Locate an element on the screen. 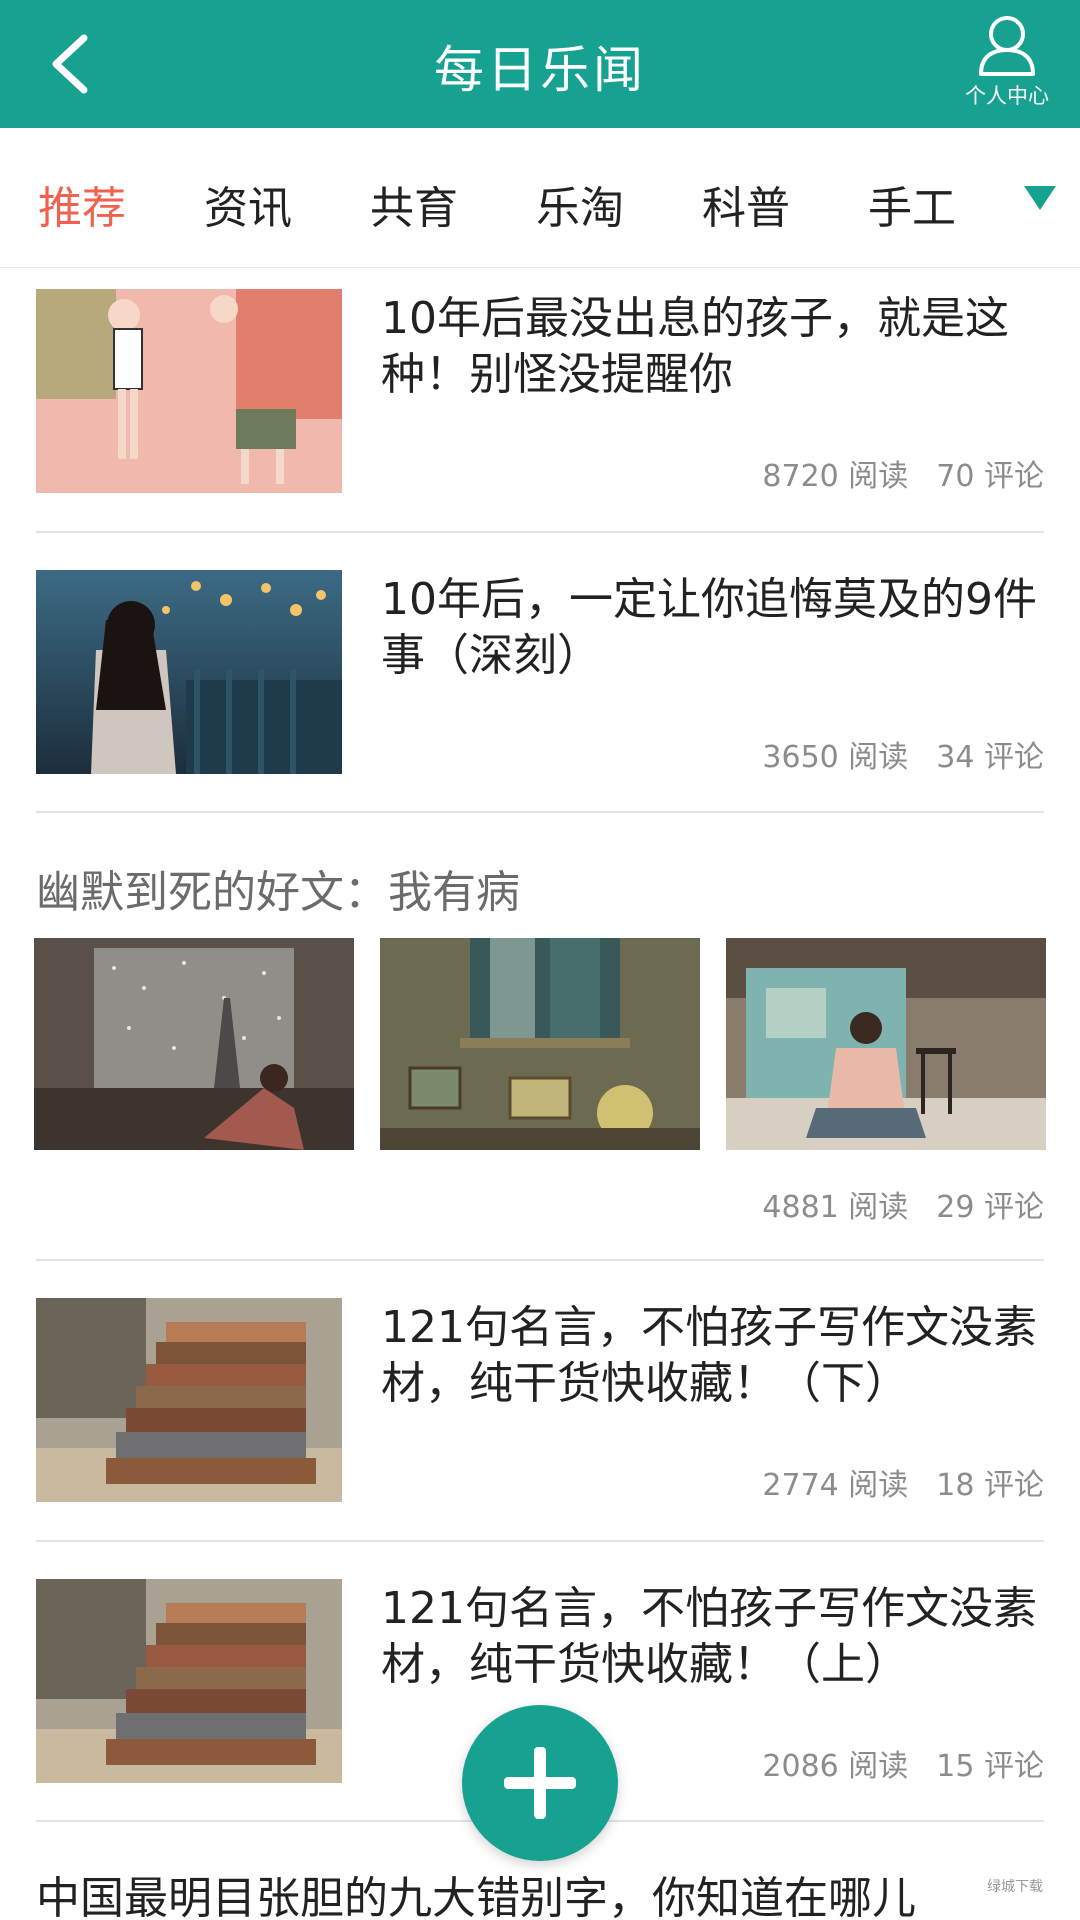 The image size is (1080, 1920). article-title: 10年后，一定让你追悔莫及的9件事（深刻） is located at coordinates (709, 627).